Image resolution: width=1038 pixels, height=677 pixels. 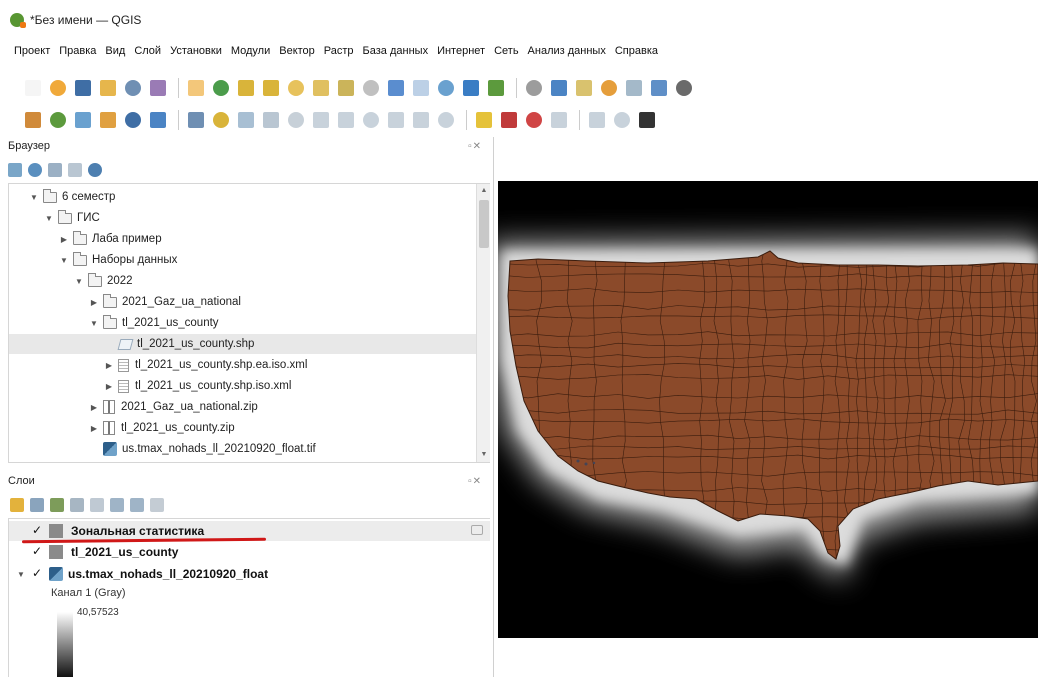 What do you see at coordinates (597, 120) in the screenshot?
I see `label-rotate-icon` at bounding box center [597, 120].